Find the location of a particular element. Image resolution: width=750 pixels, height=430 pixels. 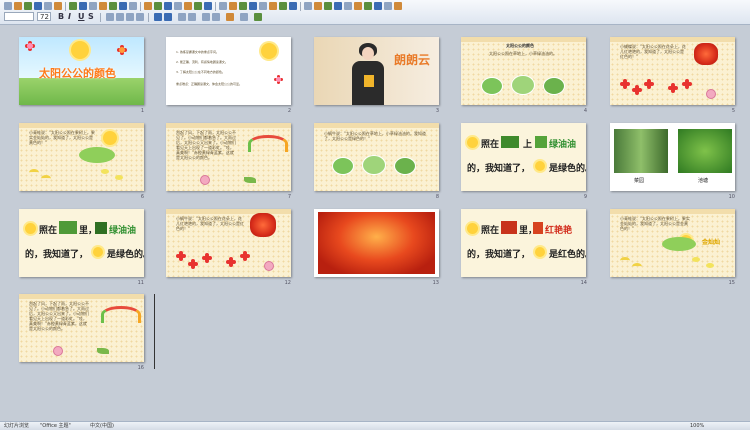

font-name-select is located at coordinates (19, 16).